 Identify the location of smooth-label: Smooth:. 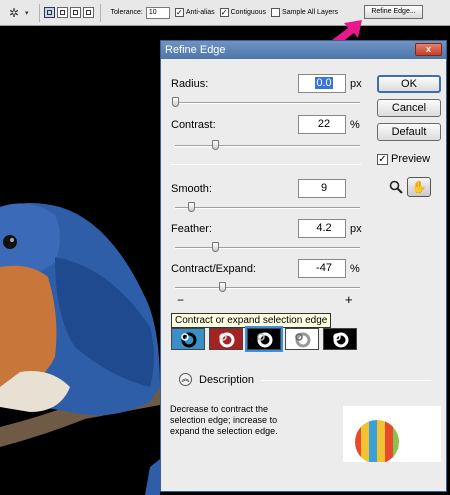
(191, 189).